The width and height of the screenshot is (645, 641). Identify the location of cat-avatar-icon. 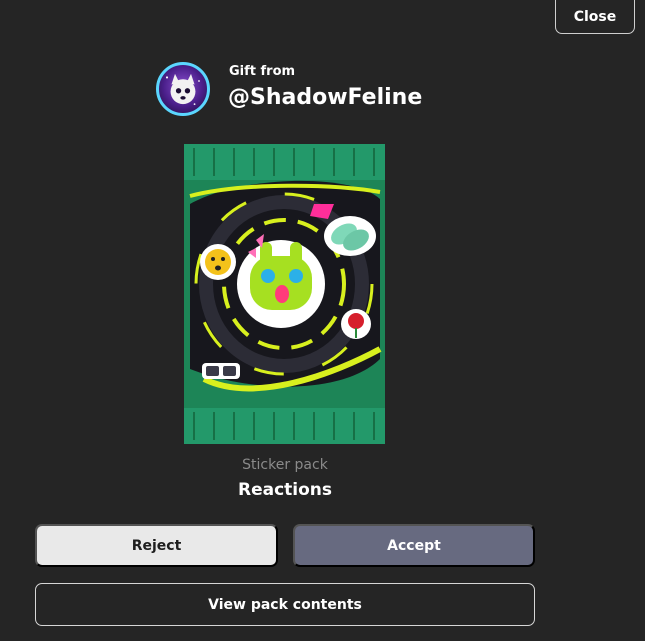
(182, 89).